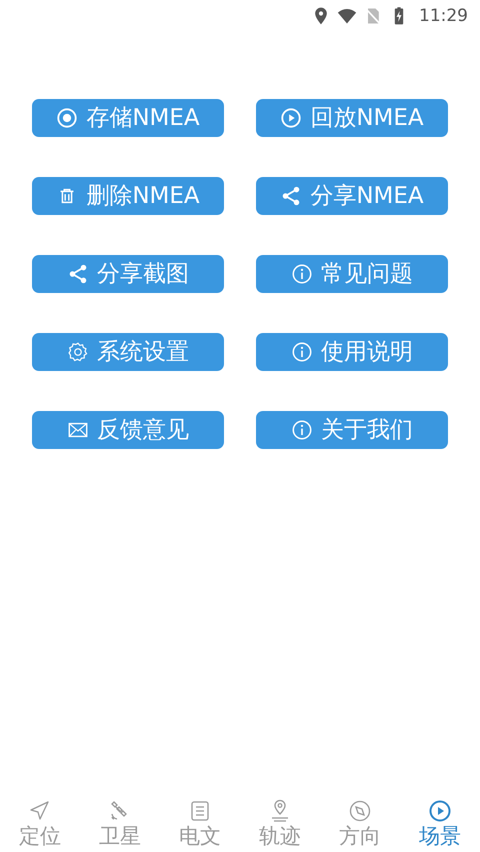 The image size is (480, 852). I want to click on nav-tab: 方向, so click(360, 817).